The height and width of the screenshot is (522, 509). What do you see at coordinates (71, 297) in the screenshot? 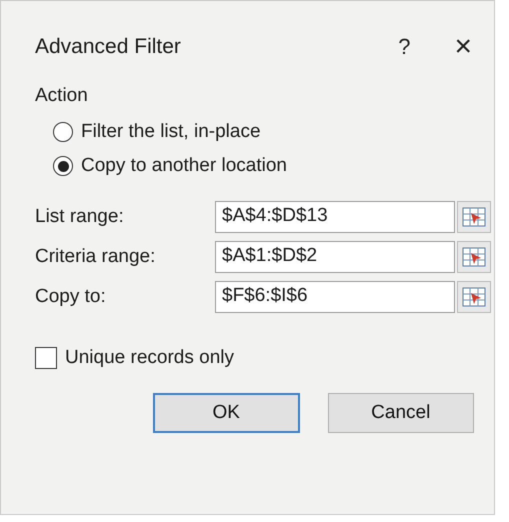
I see `field-label: Copy to:` at bounding box center [71, 297].